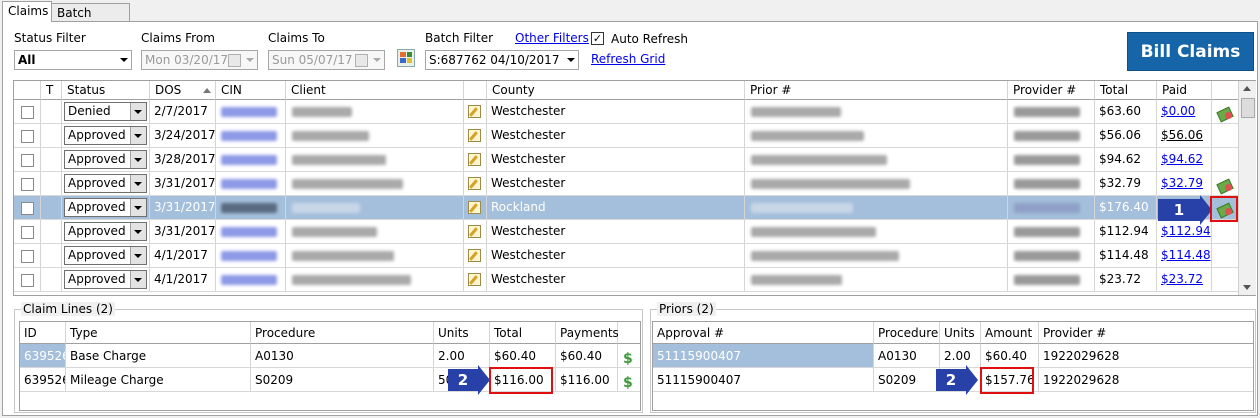 The image size is (1260, 418). I want to click on row-select-cell, so click(27, 135).